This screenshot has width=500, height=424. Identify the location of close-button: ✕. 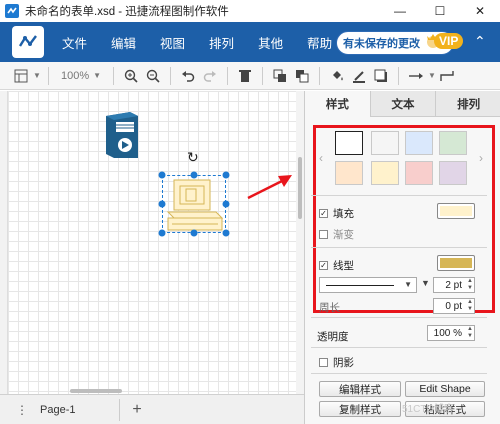
(480, 11).